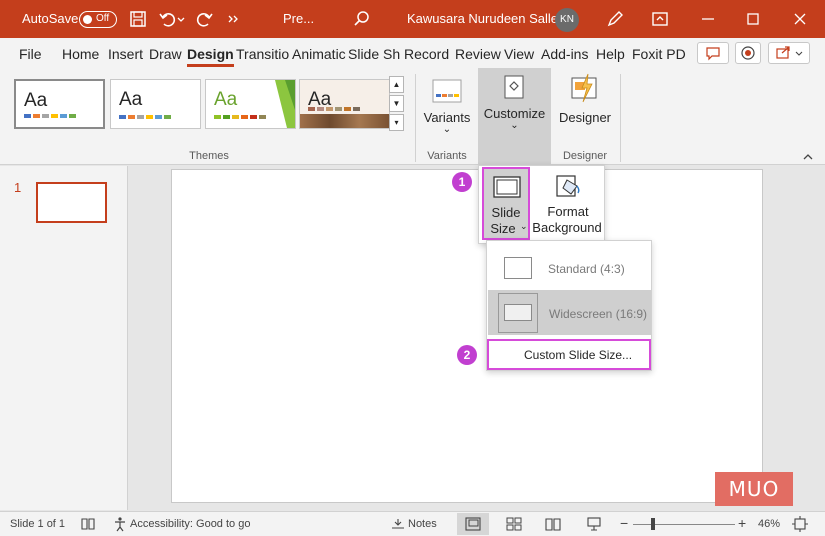 The height and width of the screenshot is (536, 825). I want to click on pen-icon, so click(615, 19).